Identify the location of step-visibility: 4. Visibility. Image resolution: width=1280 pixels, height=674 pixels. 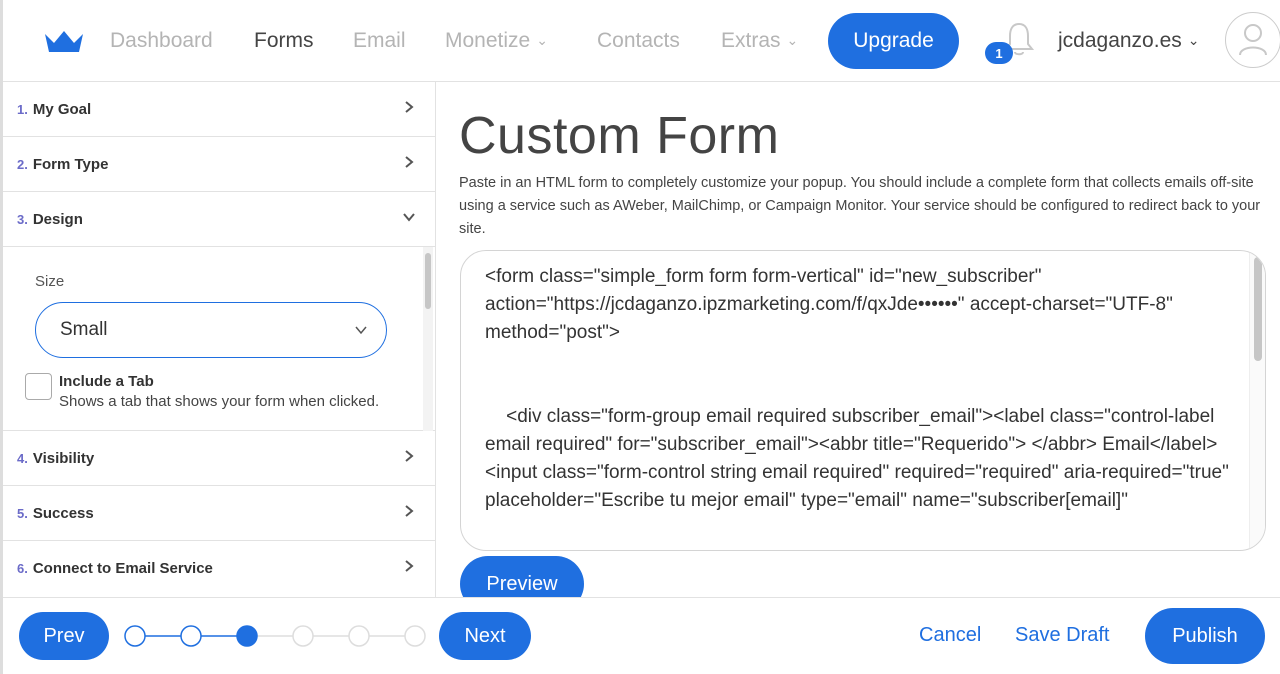
(219, 458).